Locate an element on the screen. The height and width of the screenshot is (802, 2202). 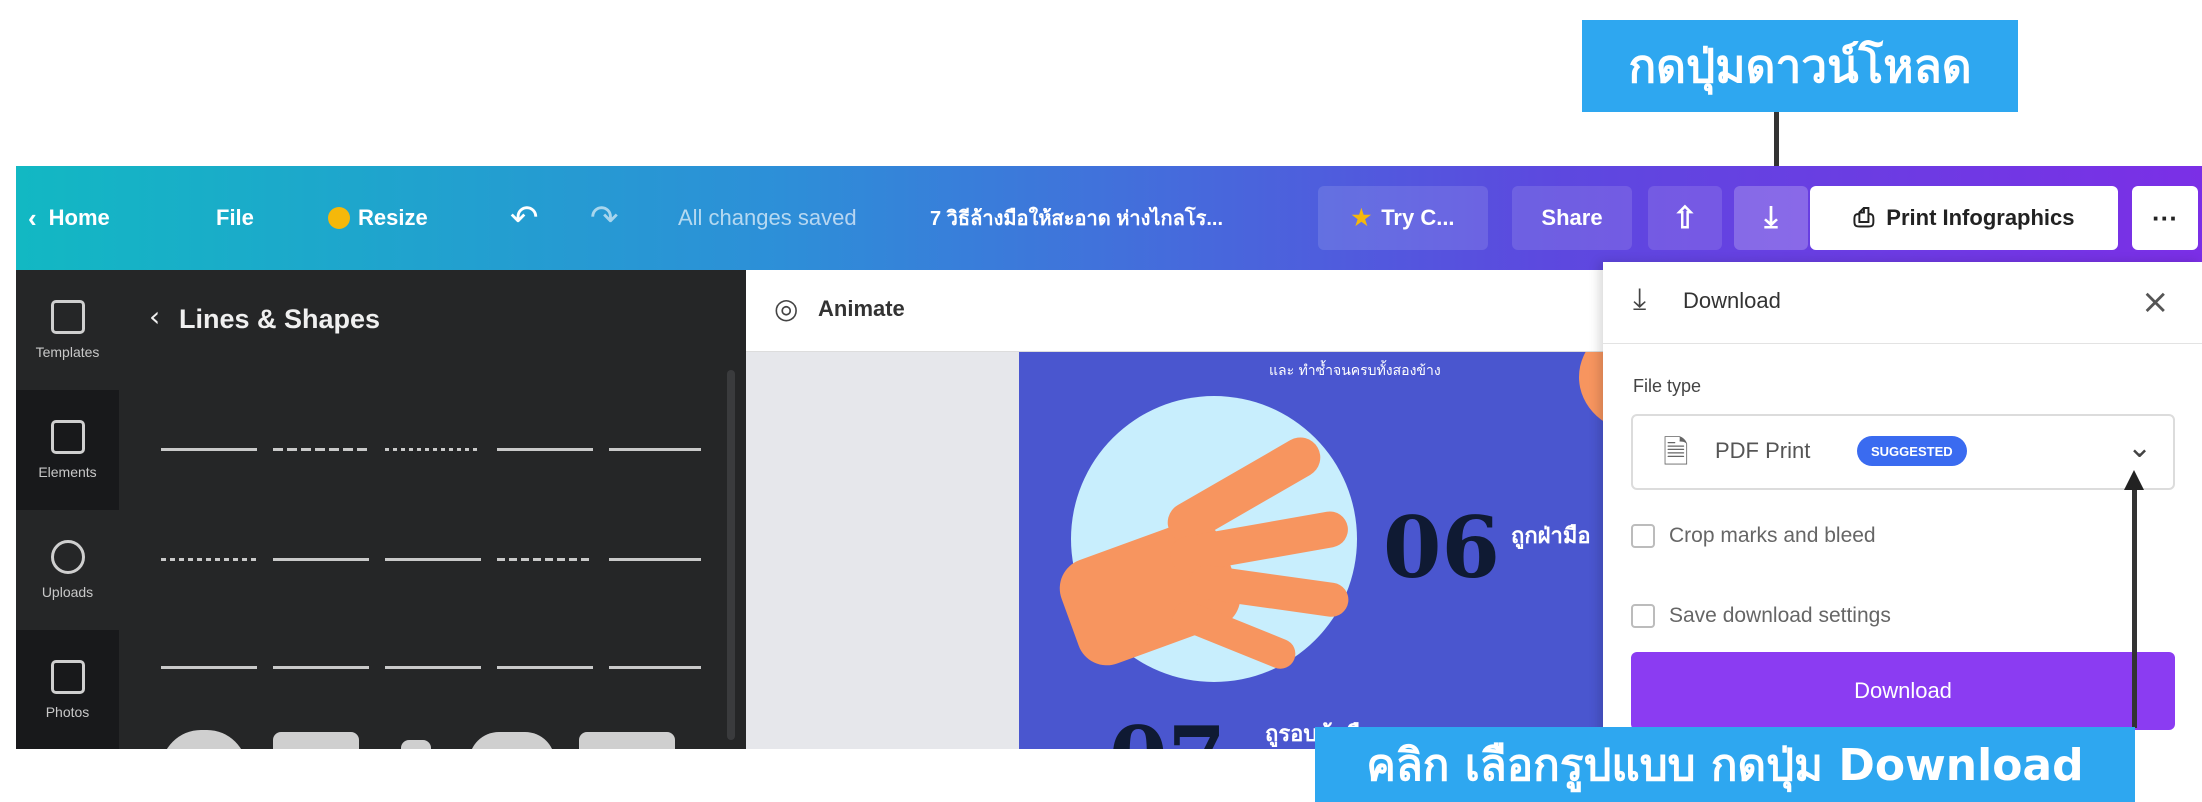
shape-triangle is located at coordinates (416, 744).